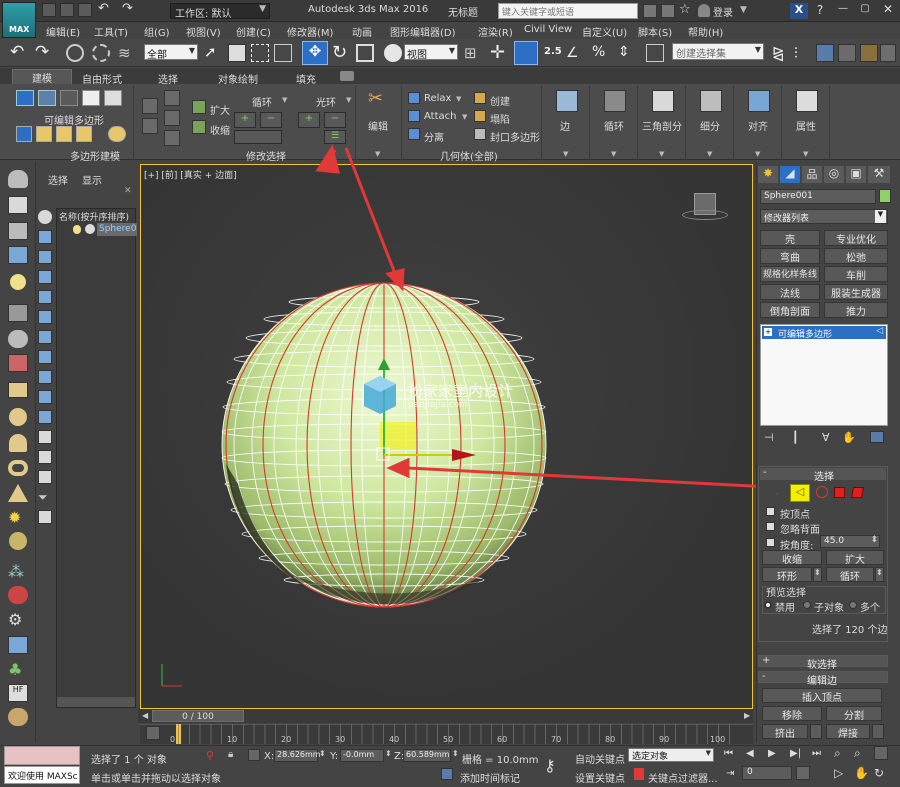  I want to click on pin-stack-icon: ⊣, so click(769, 437).